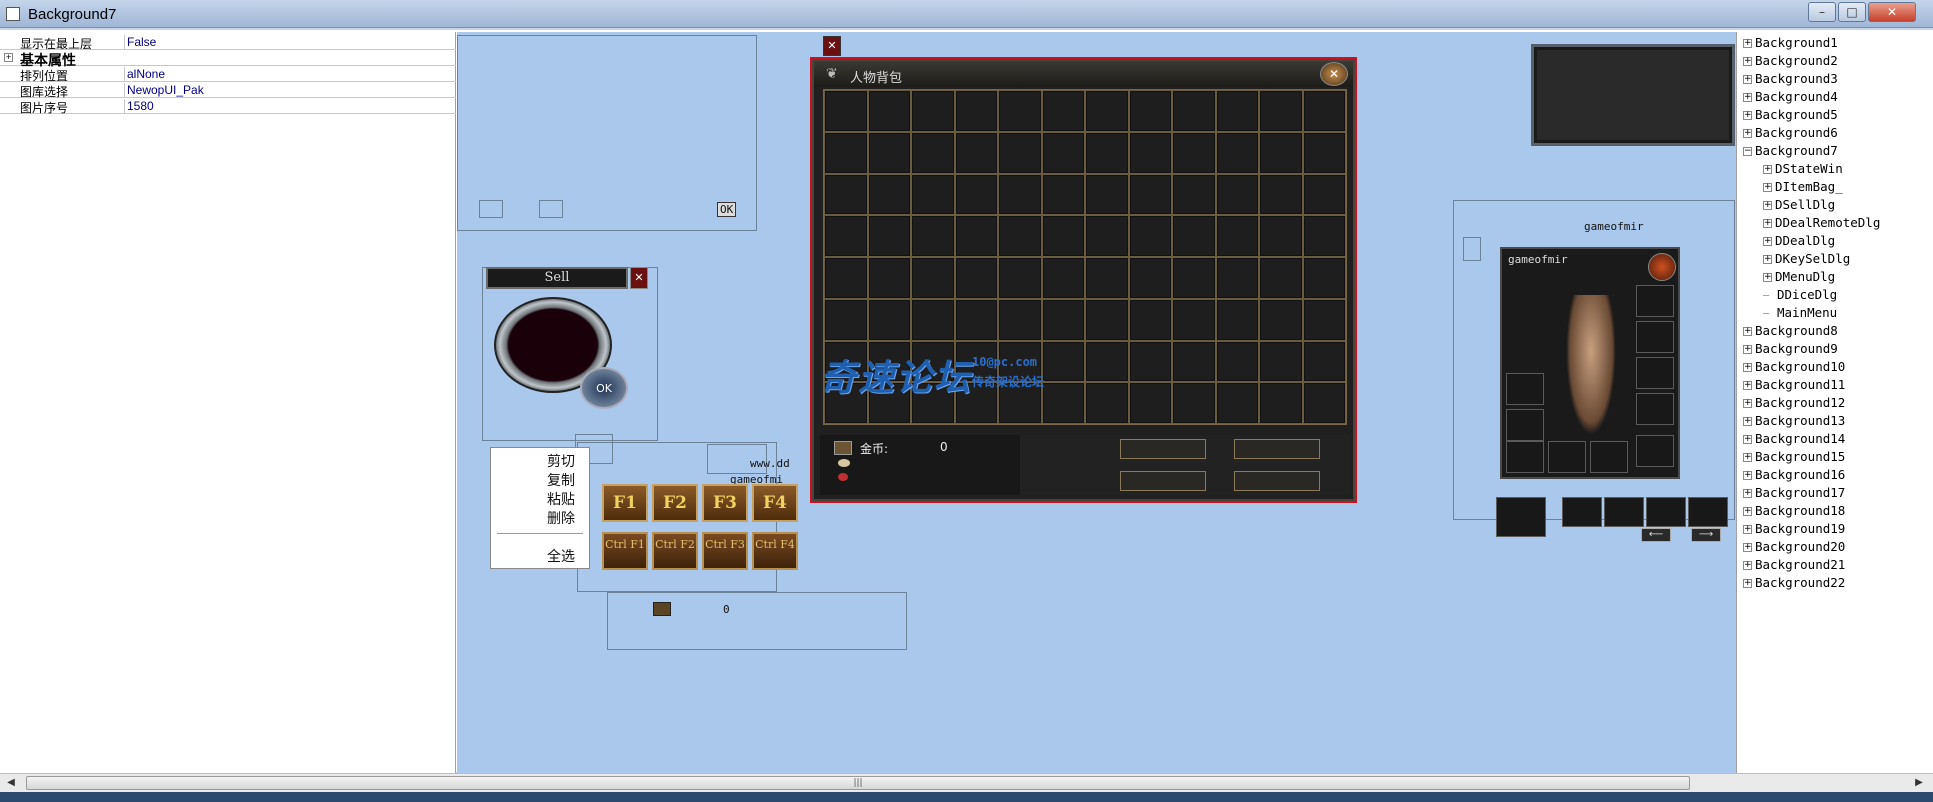  Describe the element at coordinates (604, 388) in the screenshot. I see `sell-ok-button: OK` at that location.